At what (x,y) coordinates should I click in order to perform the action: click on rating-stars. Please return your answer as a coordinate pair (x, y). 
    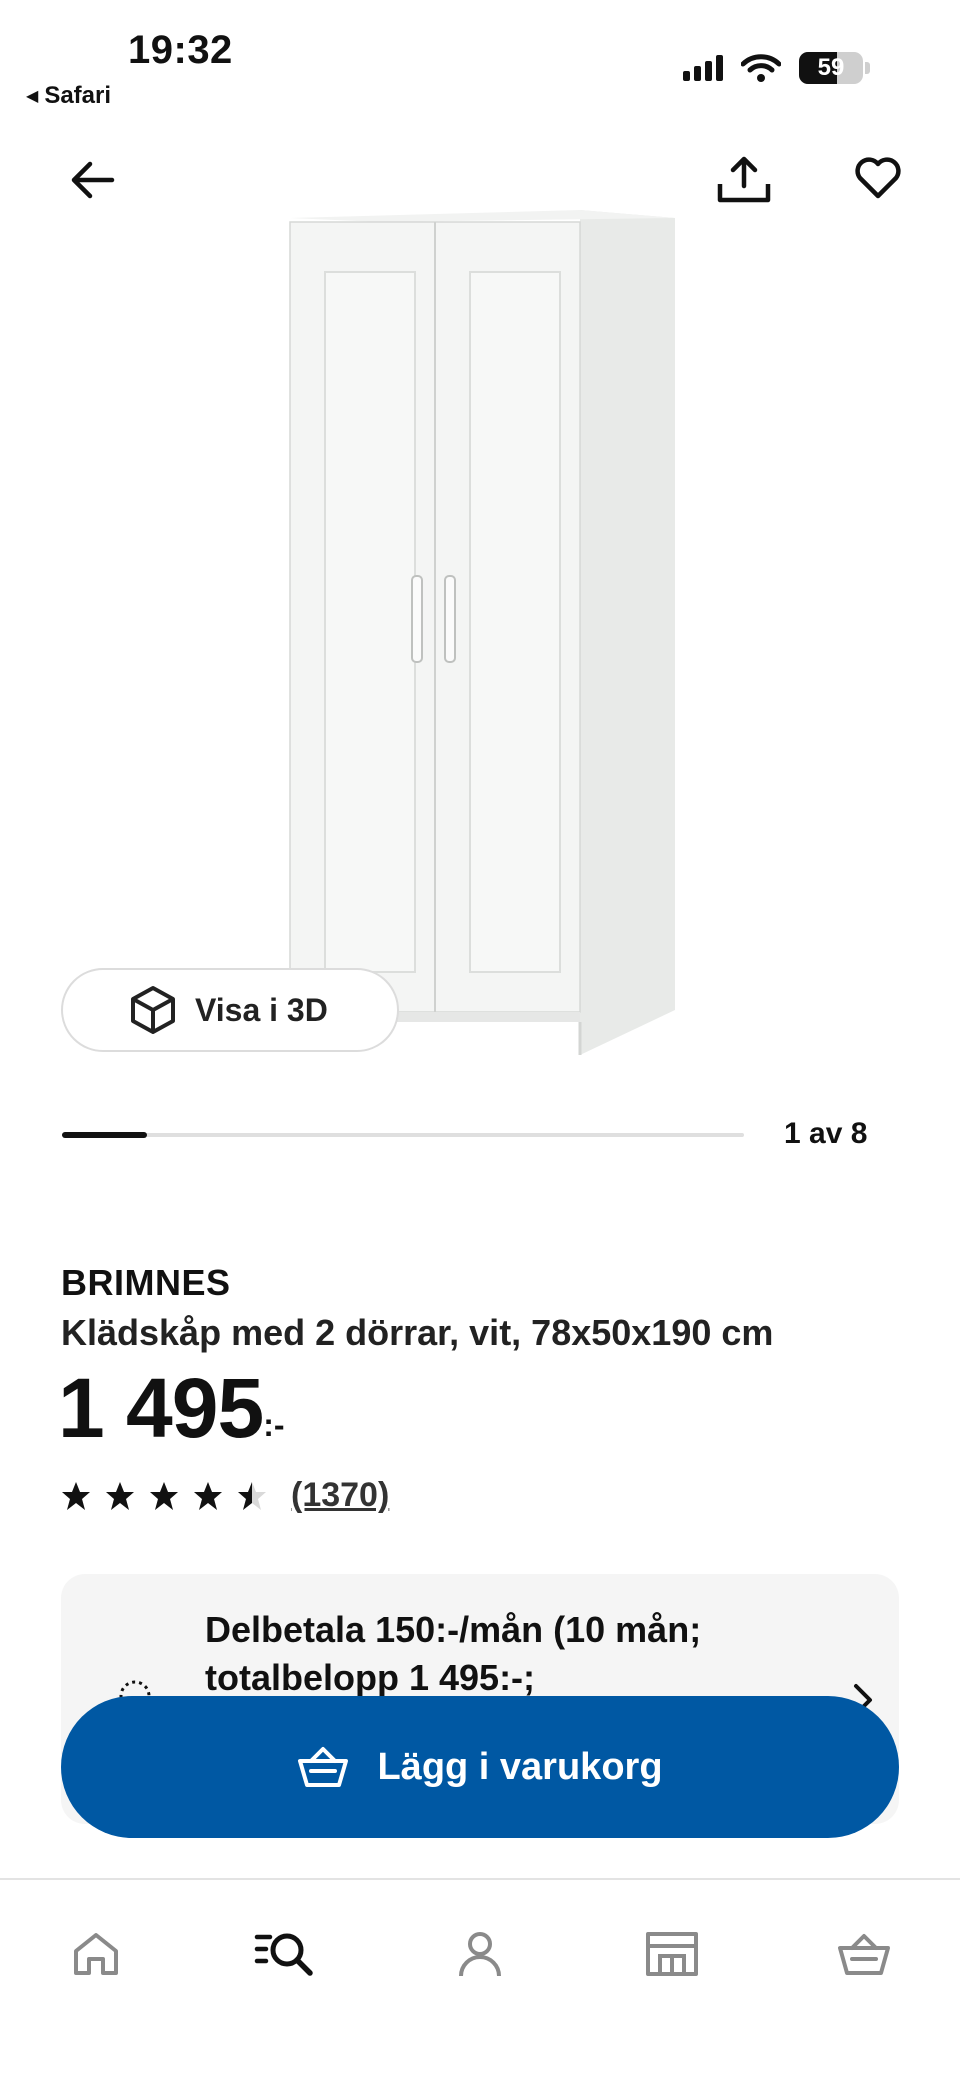
    Looking at the image, I should click on (164, 1496).